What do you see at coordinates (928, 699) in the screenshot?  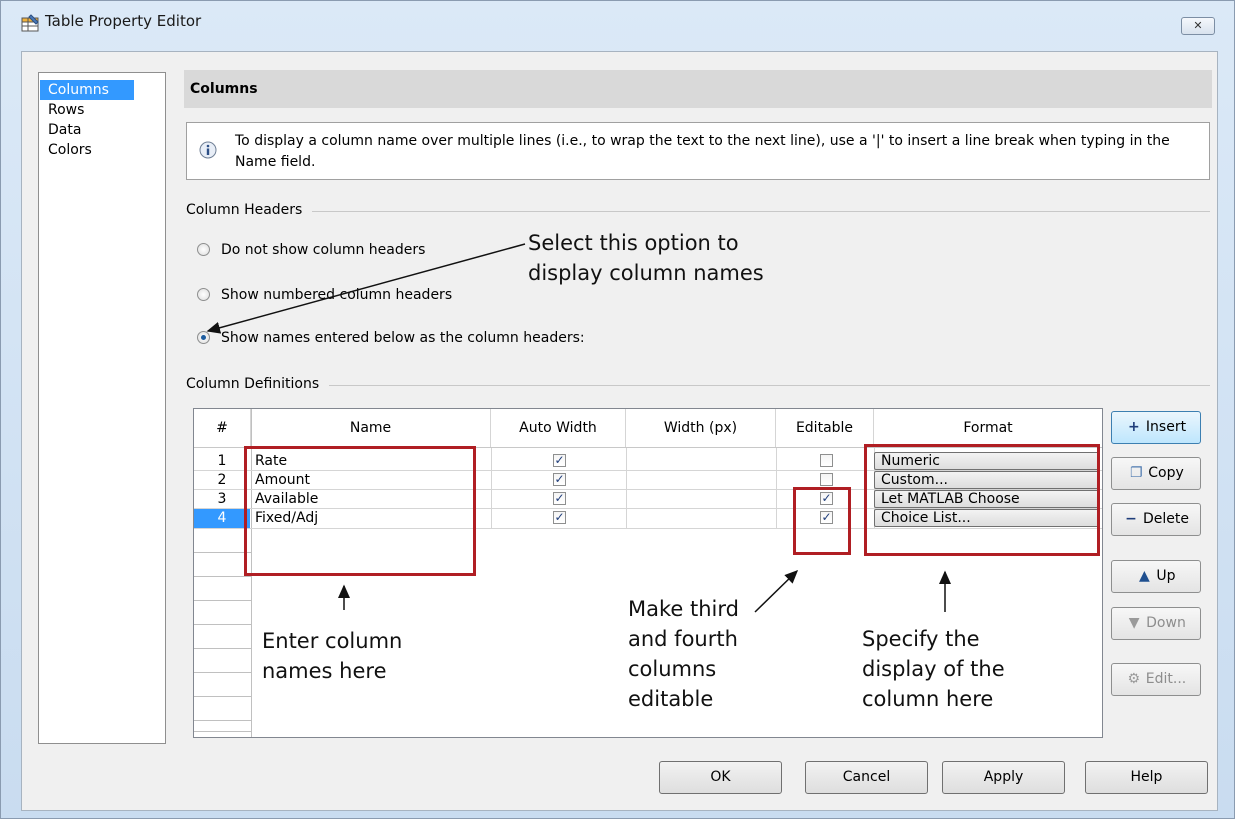 I see `annotation-line: column here` at bounding box center [928, 699].